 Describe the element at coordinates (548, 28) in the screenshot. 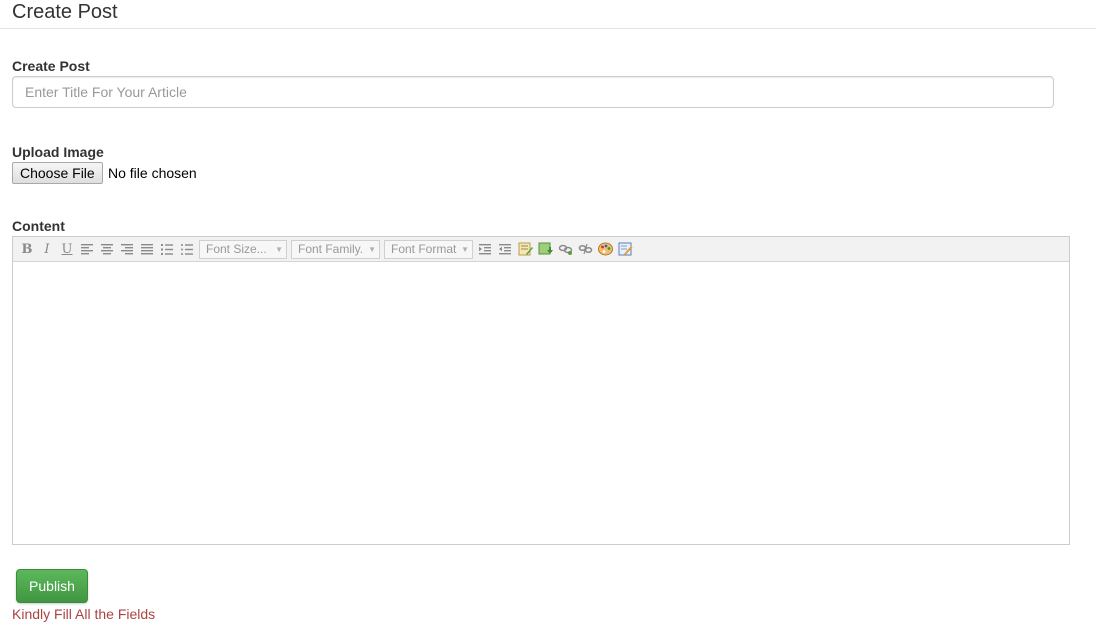

I see `title-divider` at that location.